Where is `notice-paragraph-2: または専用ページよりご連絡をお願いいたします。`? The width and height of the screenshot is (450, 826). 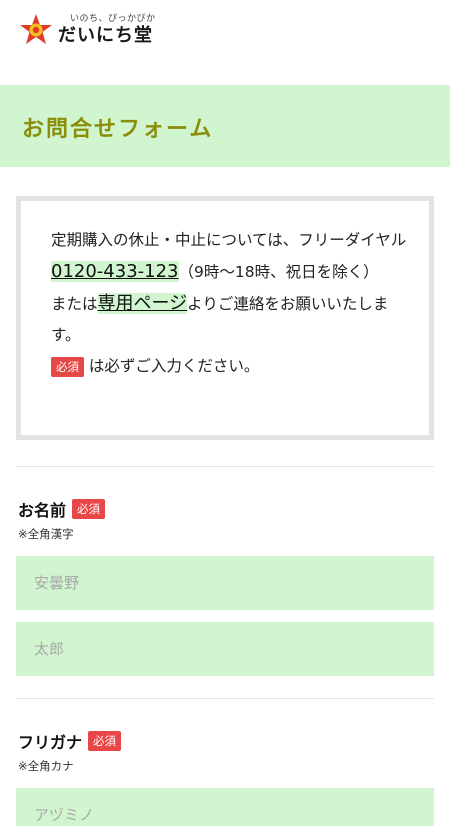
notice-paragraph-2: または専用ページよりご連絡をお願いいたします。 is located at coordinates (229, 319).